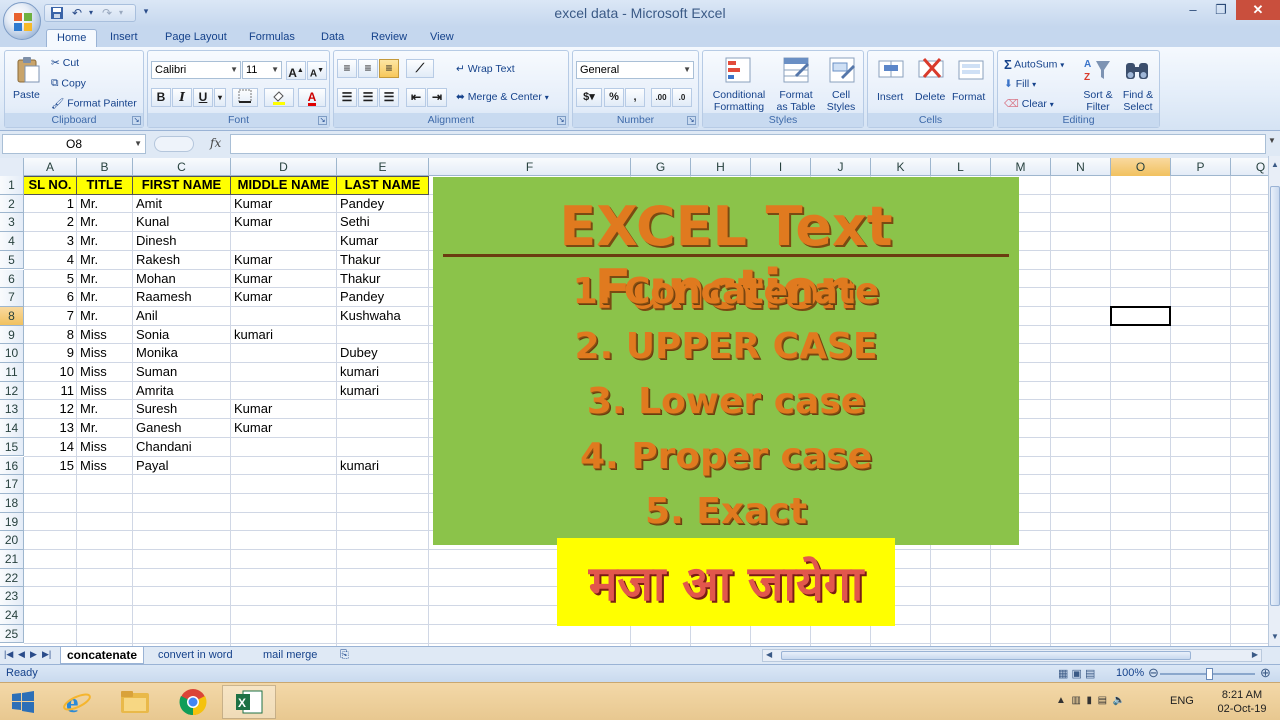 The width and height of the screenshot is (1280, 720). I want to click on column-header: Q, so click(1249, 167).